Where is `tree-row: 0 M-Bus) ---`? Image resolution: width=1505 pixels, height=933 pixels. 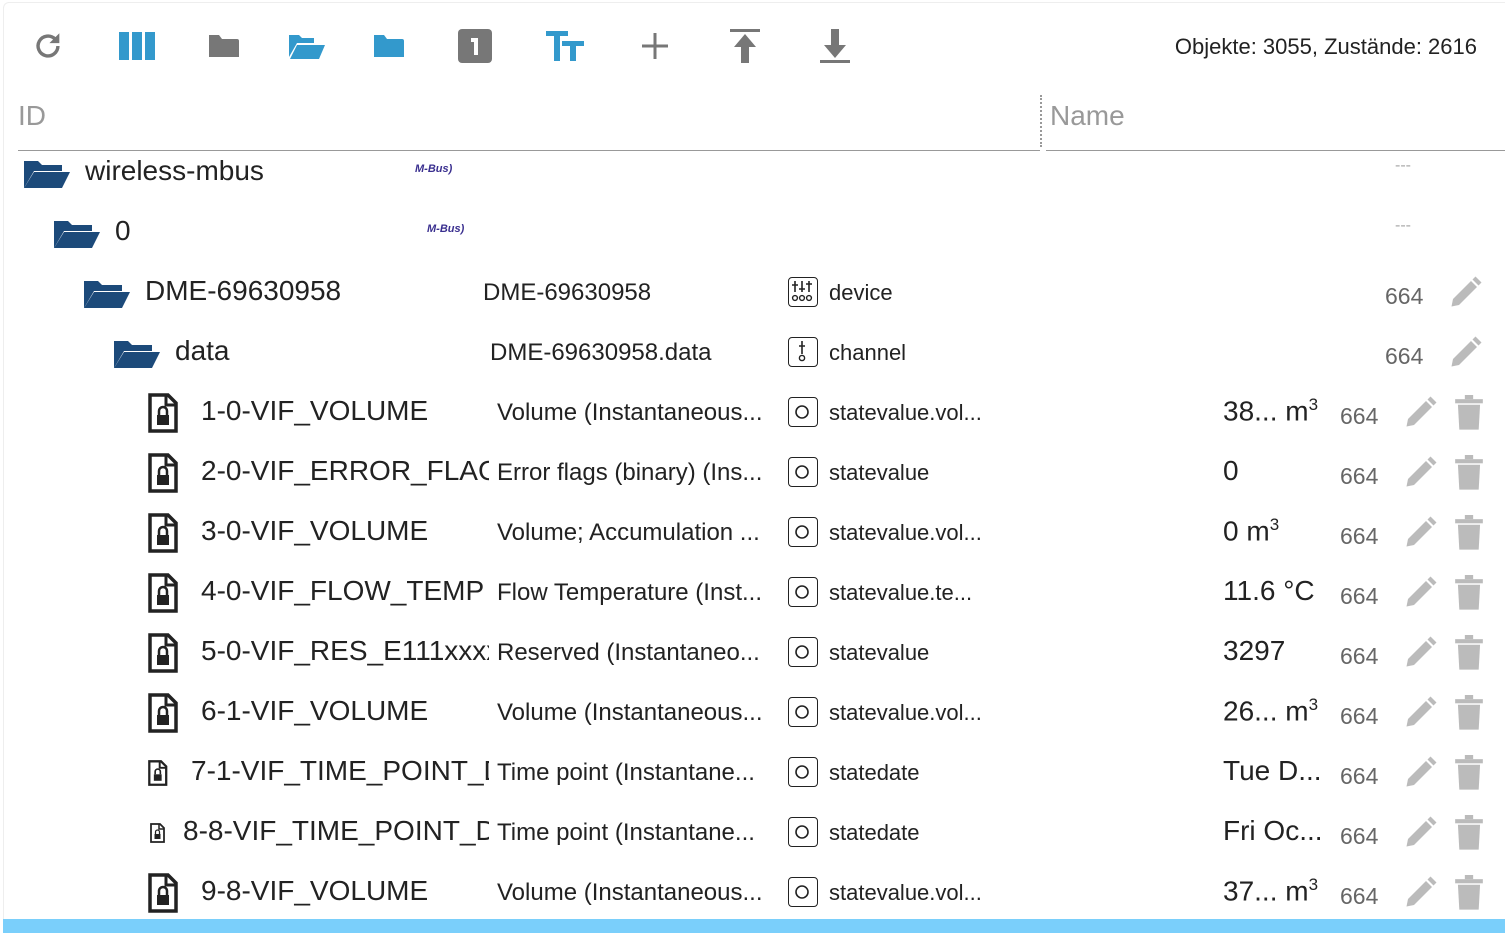 tree-row: 0 M-Bus) --- is located at coordinates (752, 233).